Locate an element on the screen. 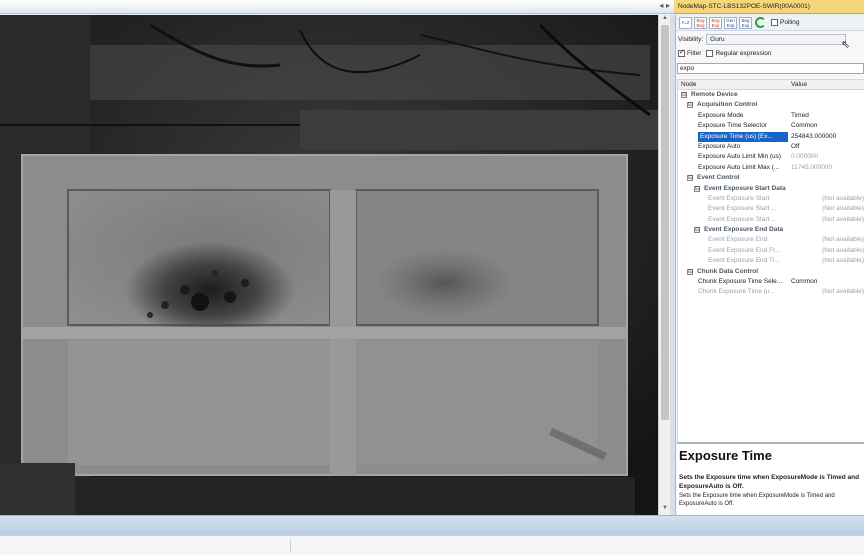 Image resolution: width=864 pixels, height=555 pixels. node-name: Event Exposure End Data is located at coordinates (744, 230).